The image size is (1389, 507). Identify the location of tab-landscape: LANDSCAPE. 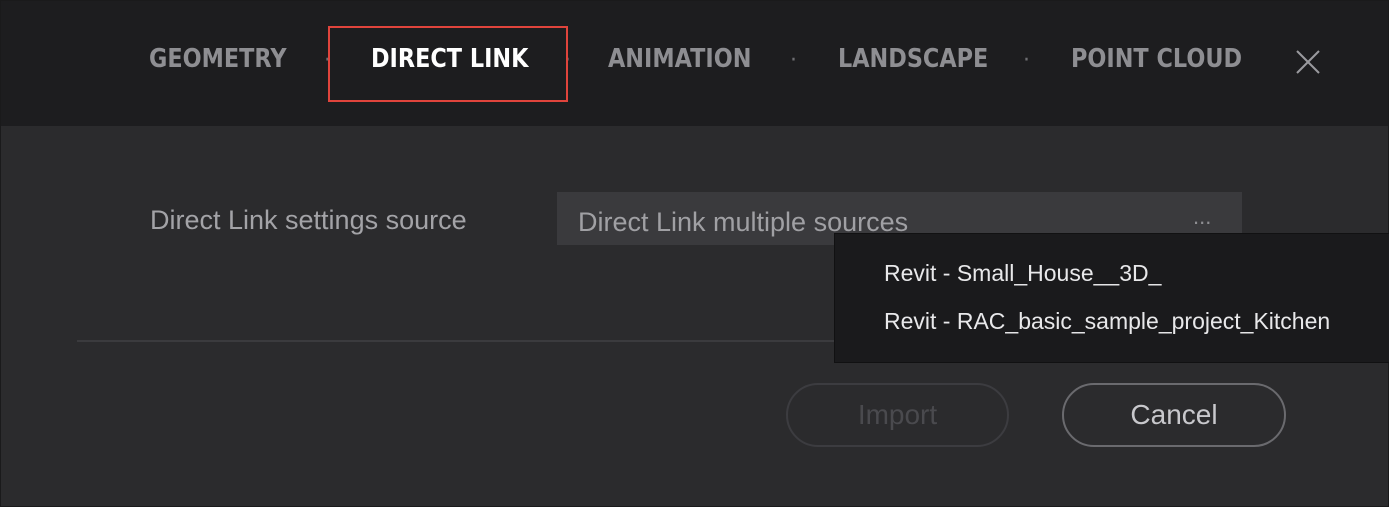
(913, 59).